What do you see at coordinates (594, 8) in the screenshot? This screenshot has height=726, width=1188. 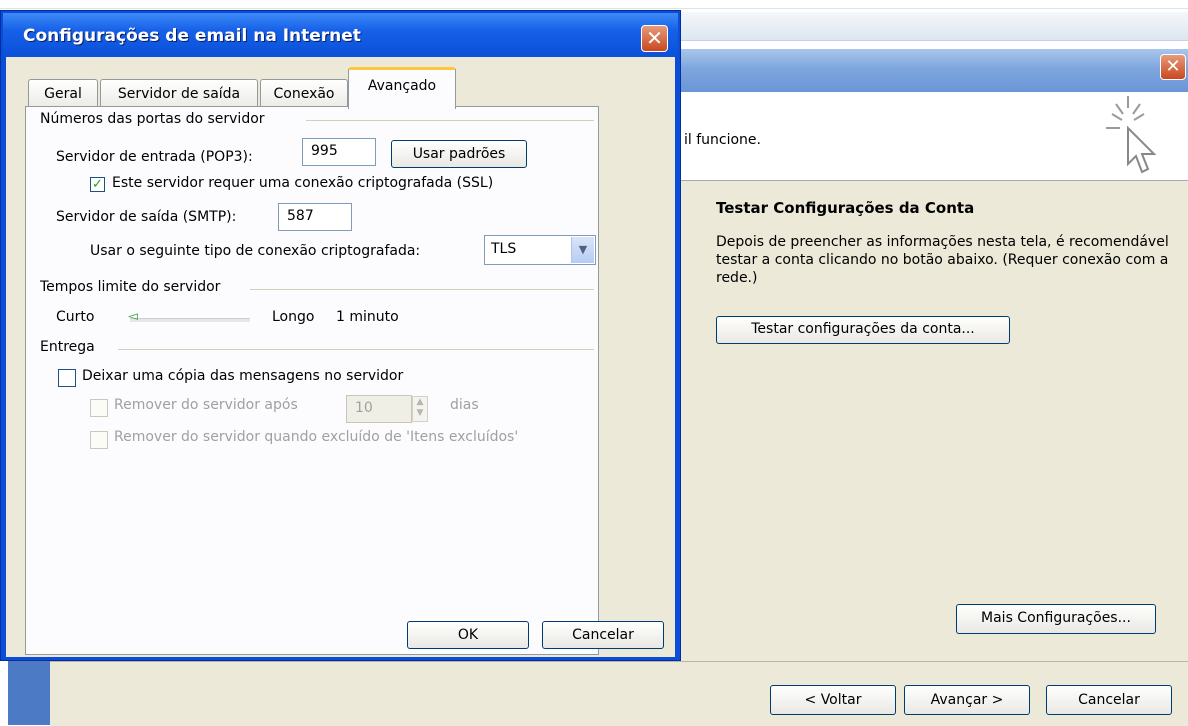 I see `top-divider` at bounding box center [594, 8].